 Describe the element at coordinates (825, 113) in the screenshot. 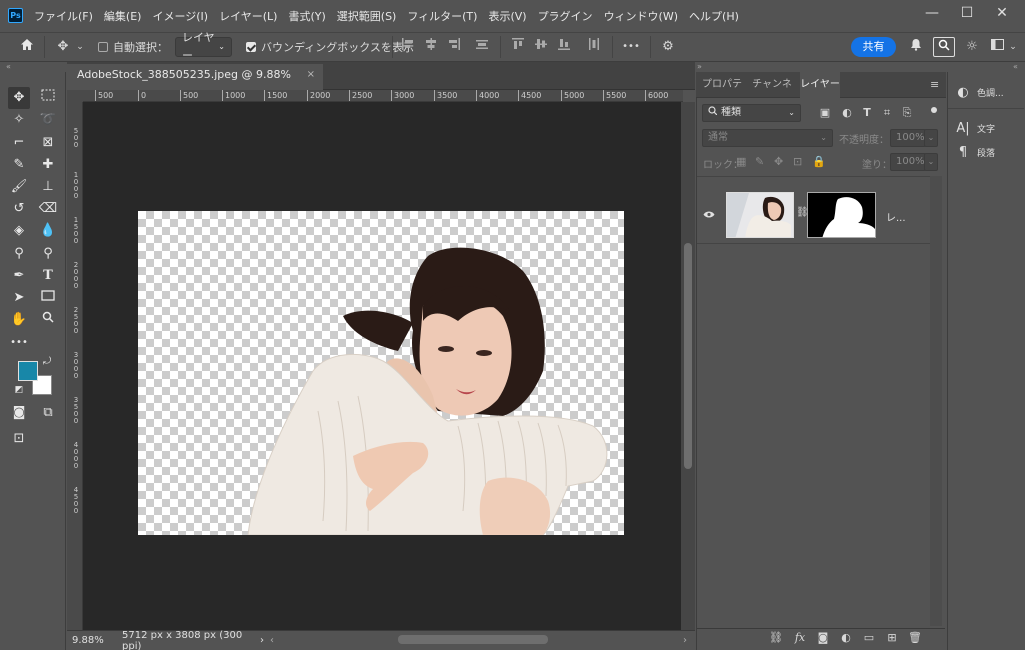

I see `filter-pixel-icon: ▣` at that location.